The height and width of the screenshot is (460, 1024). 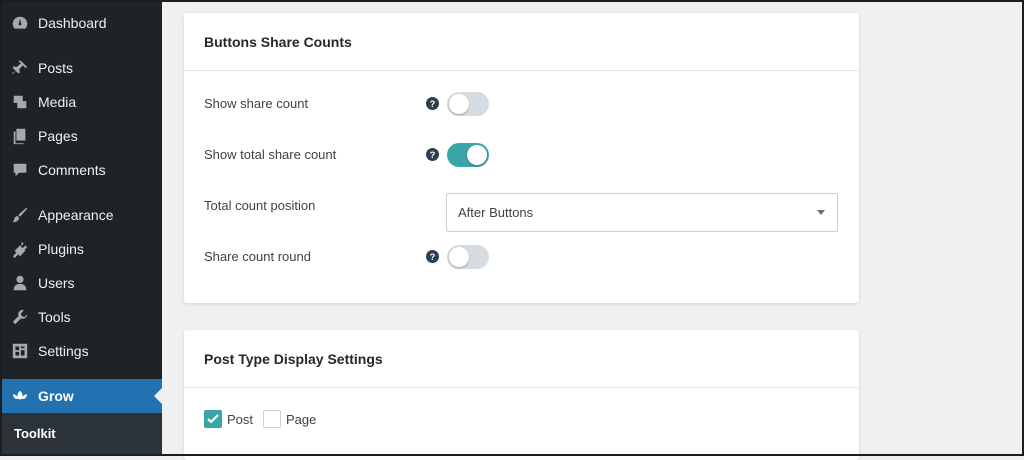 What do you see at coordinates (56, 283) in the screenshot?
I see `sidebar-item-label: Users` at bounding box center [56, 283].